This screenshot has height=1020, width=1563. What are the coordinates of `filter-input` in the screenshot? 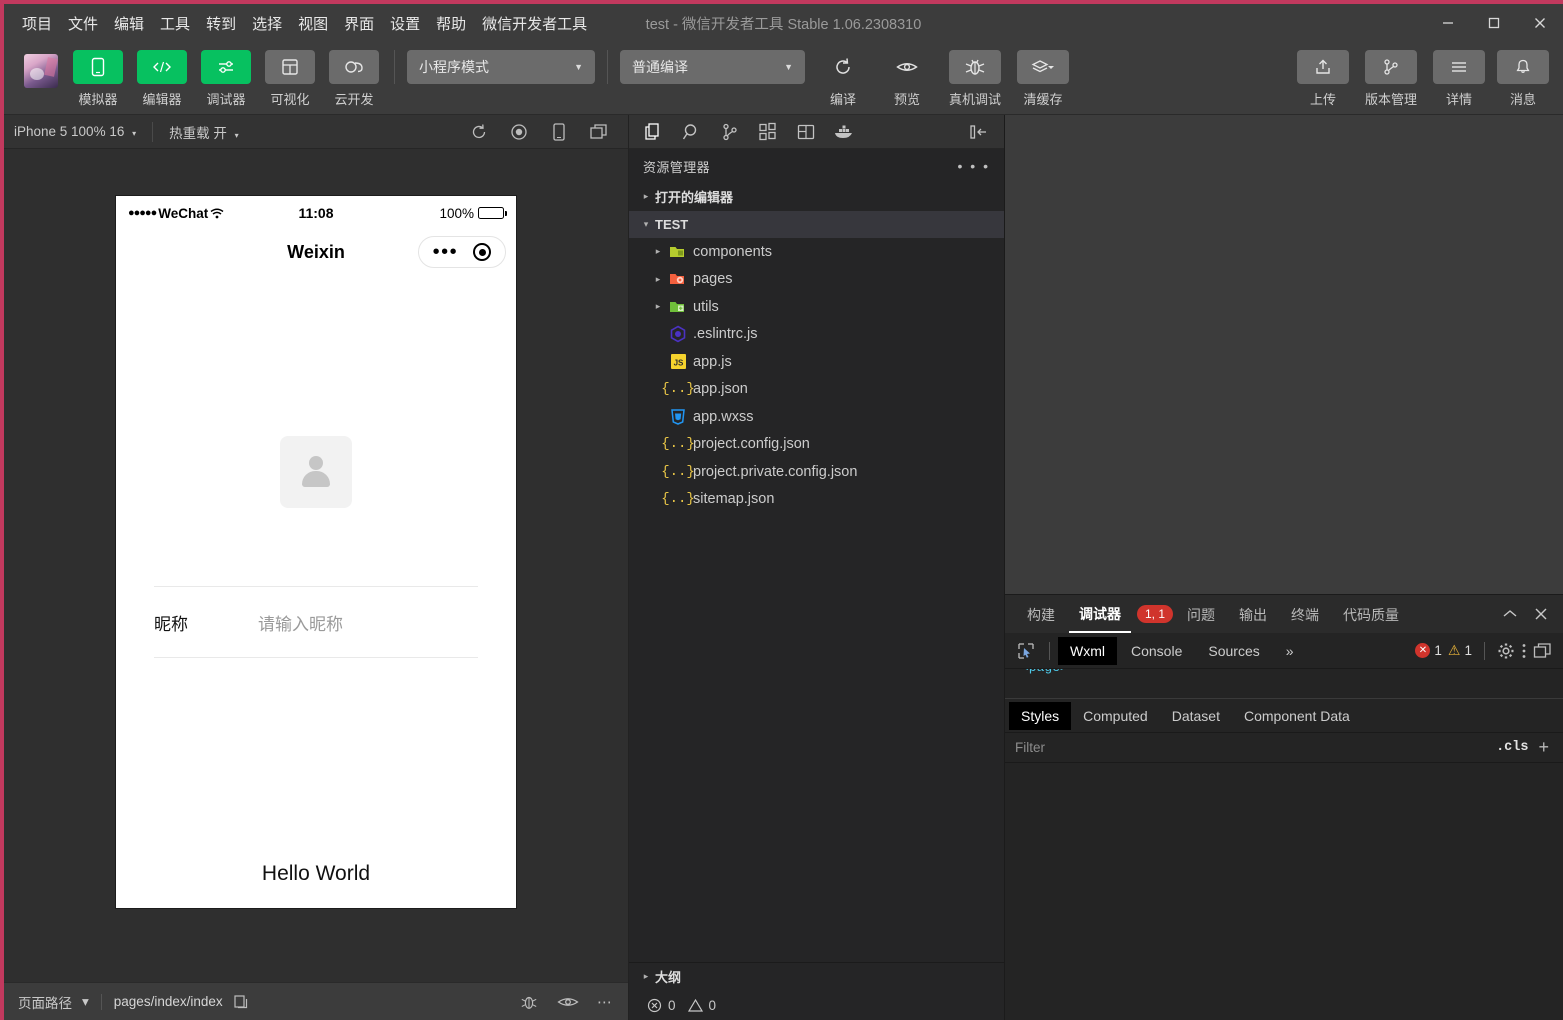 It's located at (1251, 747).